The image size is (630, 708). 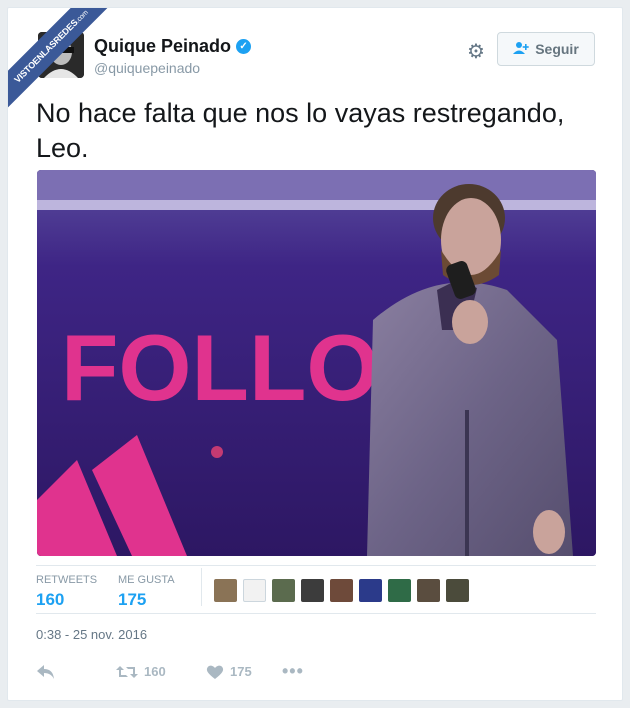 What do you see at coordinates (215, 672) in the screenshot?
I see `heart-icon` at bounding box center [215, 672].